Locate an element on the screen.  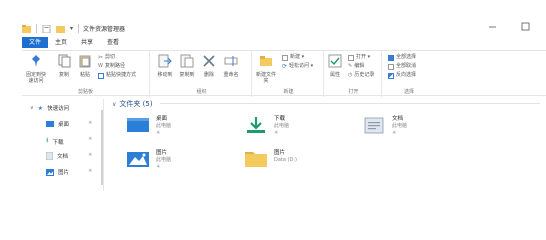
folder-item-pictures: 图片 此电脑 ✳ is located at coordinates (148, 160).